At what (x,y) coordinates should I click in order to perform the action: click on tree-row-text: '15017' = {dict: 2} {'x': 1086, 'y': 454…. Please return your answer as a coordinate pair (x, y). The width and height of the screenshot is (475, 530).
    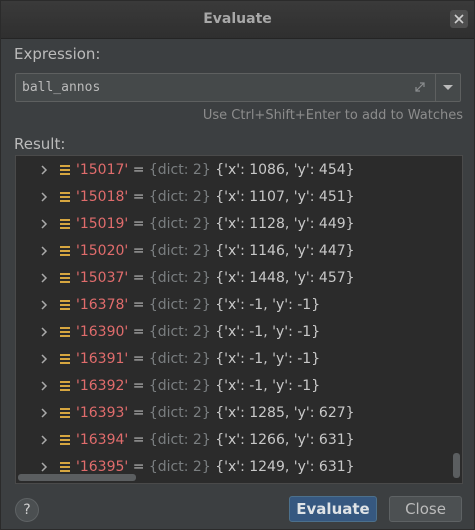
    Looking at the image, I should click on (215, 170).